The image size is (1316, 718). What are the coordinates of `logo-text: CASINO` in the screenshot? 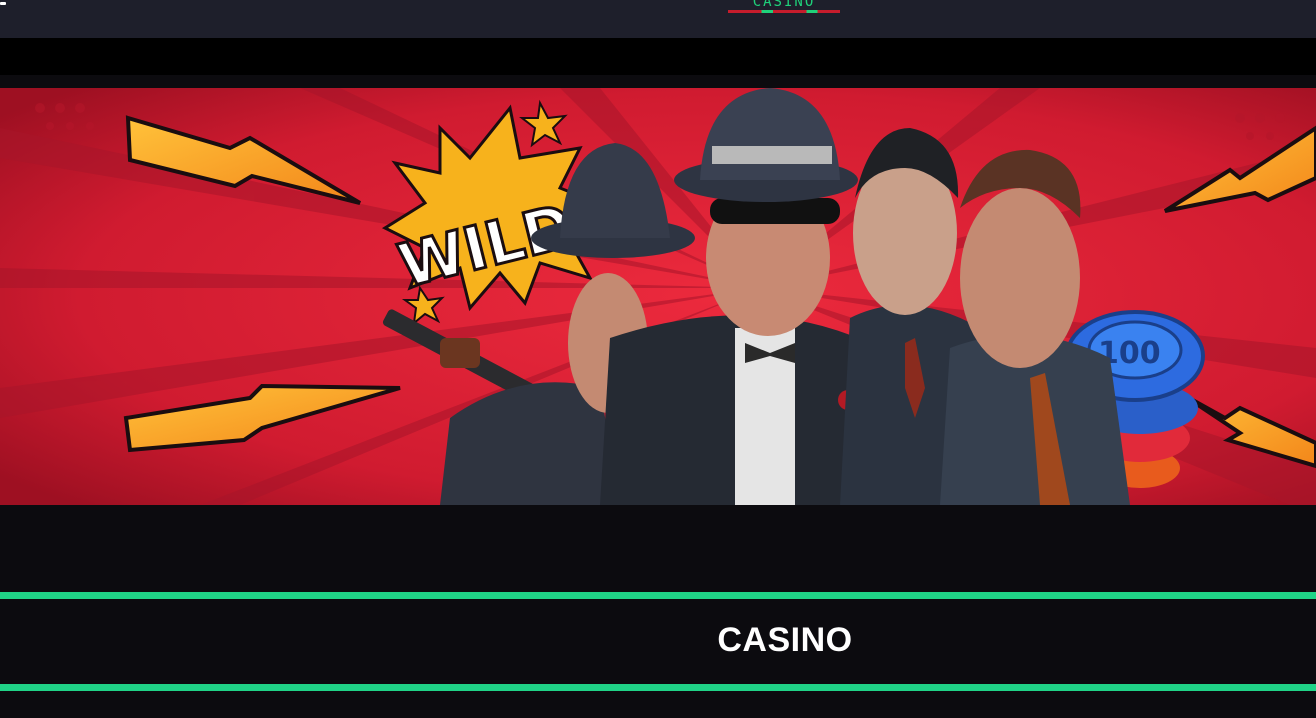 It's located at (784, 5).